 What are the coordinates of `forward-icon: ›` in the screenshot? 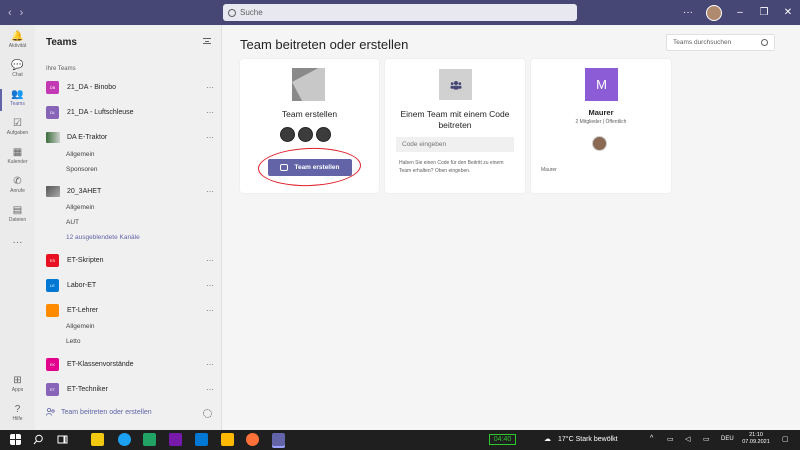 It's located at (22, 13).